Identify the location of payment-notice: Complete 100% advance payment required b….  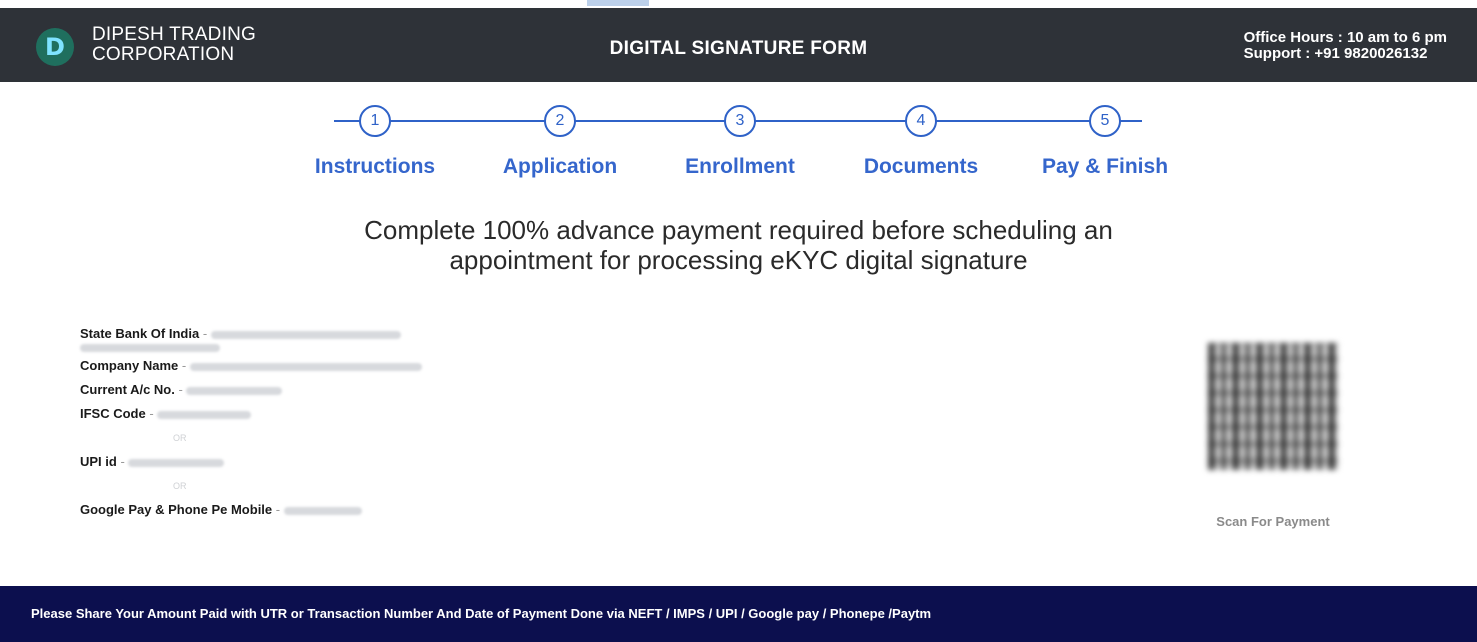
(738, 245).